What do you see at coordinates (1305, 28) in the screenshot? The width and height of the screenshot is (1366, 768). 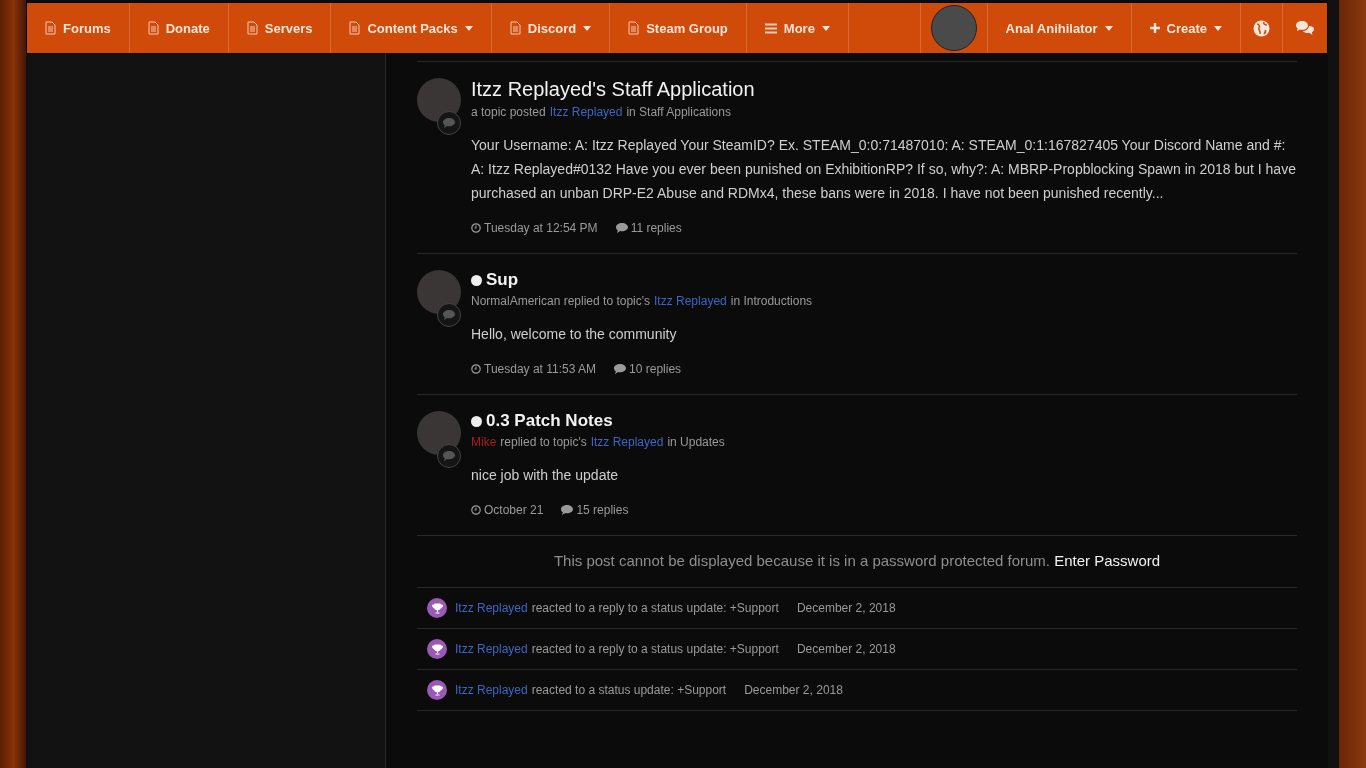 I see `chat-bubbles-icon` at bounding box center [1305, 28].